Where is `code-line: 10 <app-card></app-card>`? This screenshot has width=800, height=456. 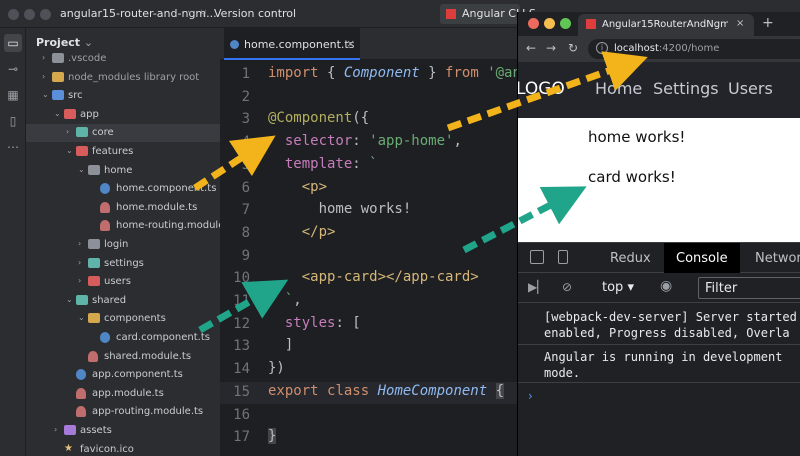 code-line: 10 <app-card></app-card> is located at coordinates (370, 279).